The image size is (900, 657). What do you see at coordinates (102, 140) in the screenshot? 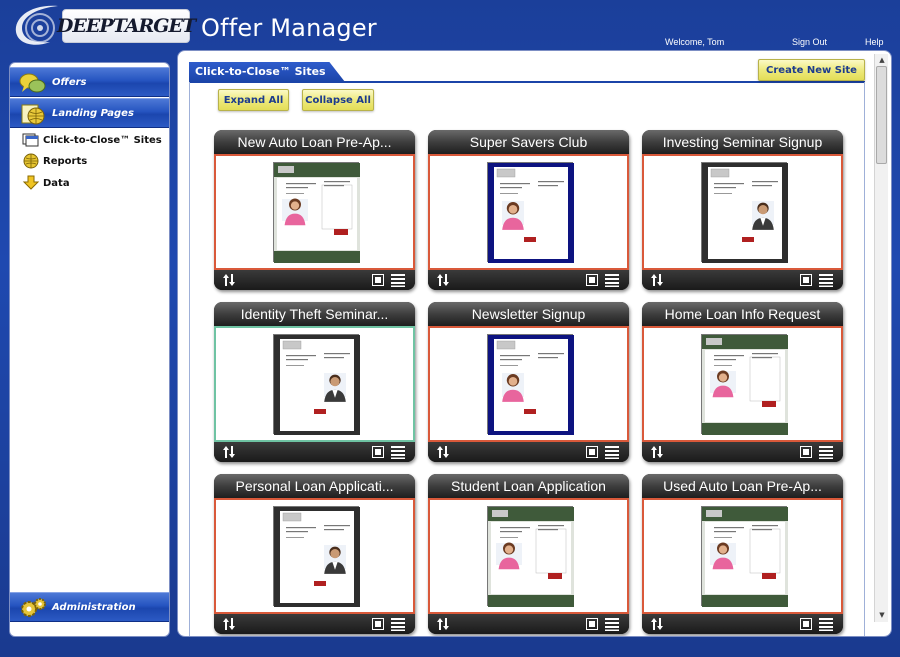
I see `sidebar-link-label: Click-to-Close™ Sites` at bounding box center [102, 140].